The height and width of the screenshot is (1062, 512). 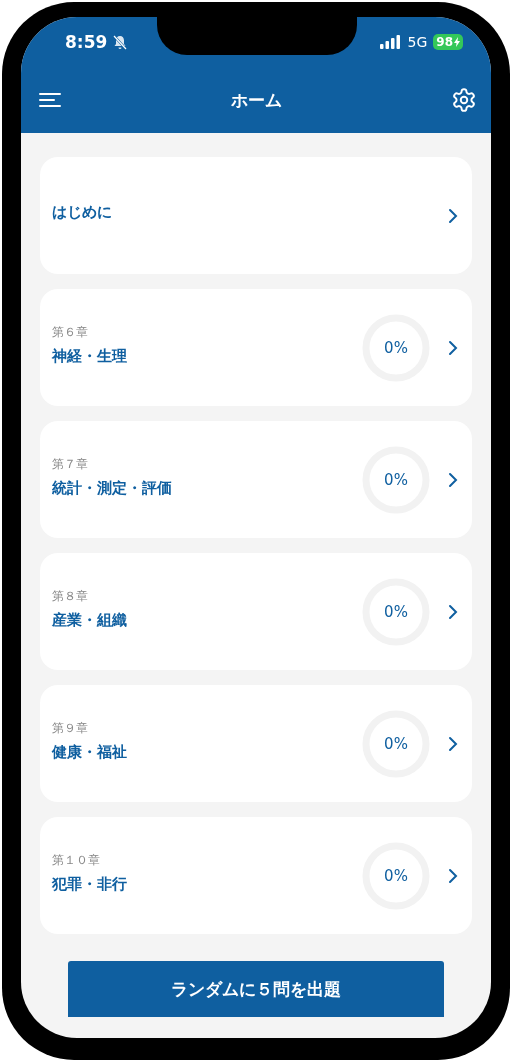 What do you see at coordinates (256, 989) in the screenshot?
I see `random-quiz-button: ランダムに５問を出題` at bounding box center [256, 989].